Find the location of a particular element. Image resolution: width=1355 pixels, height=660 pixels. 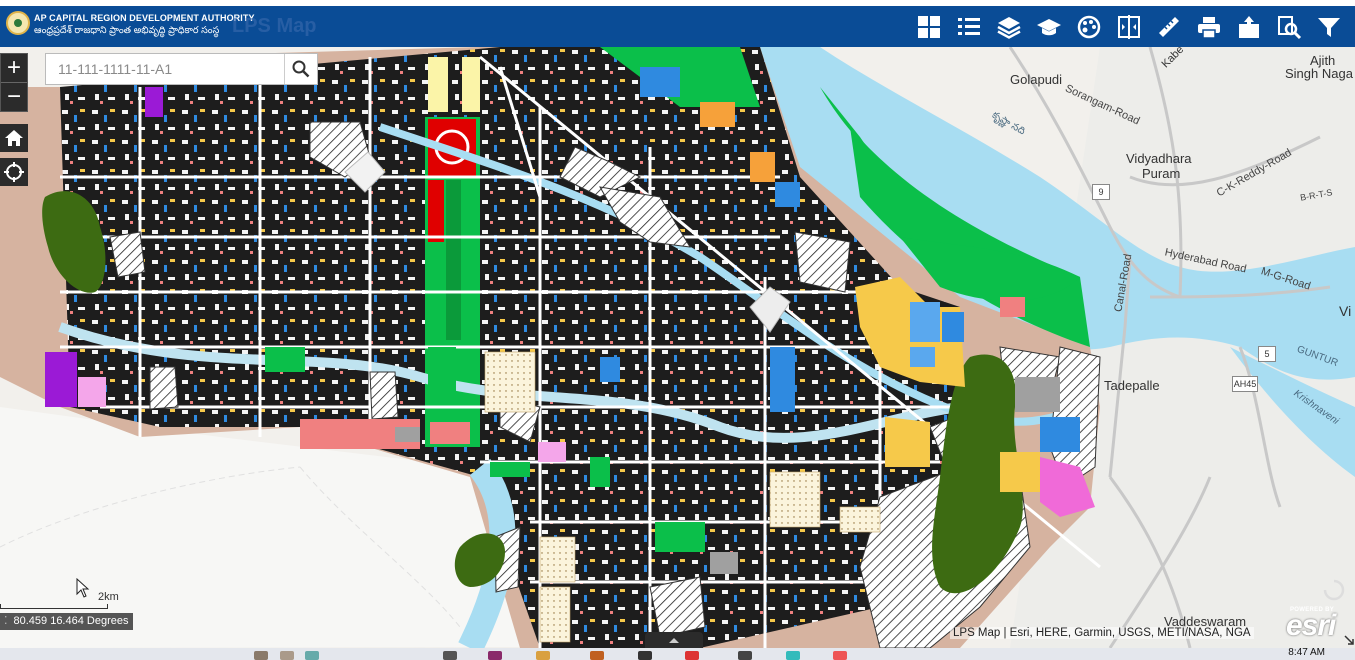

search-button is located at coordinates (300, 69).